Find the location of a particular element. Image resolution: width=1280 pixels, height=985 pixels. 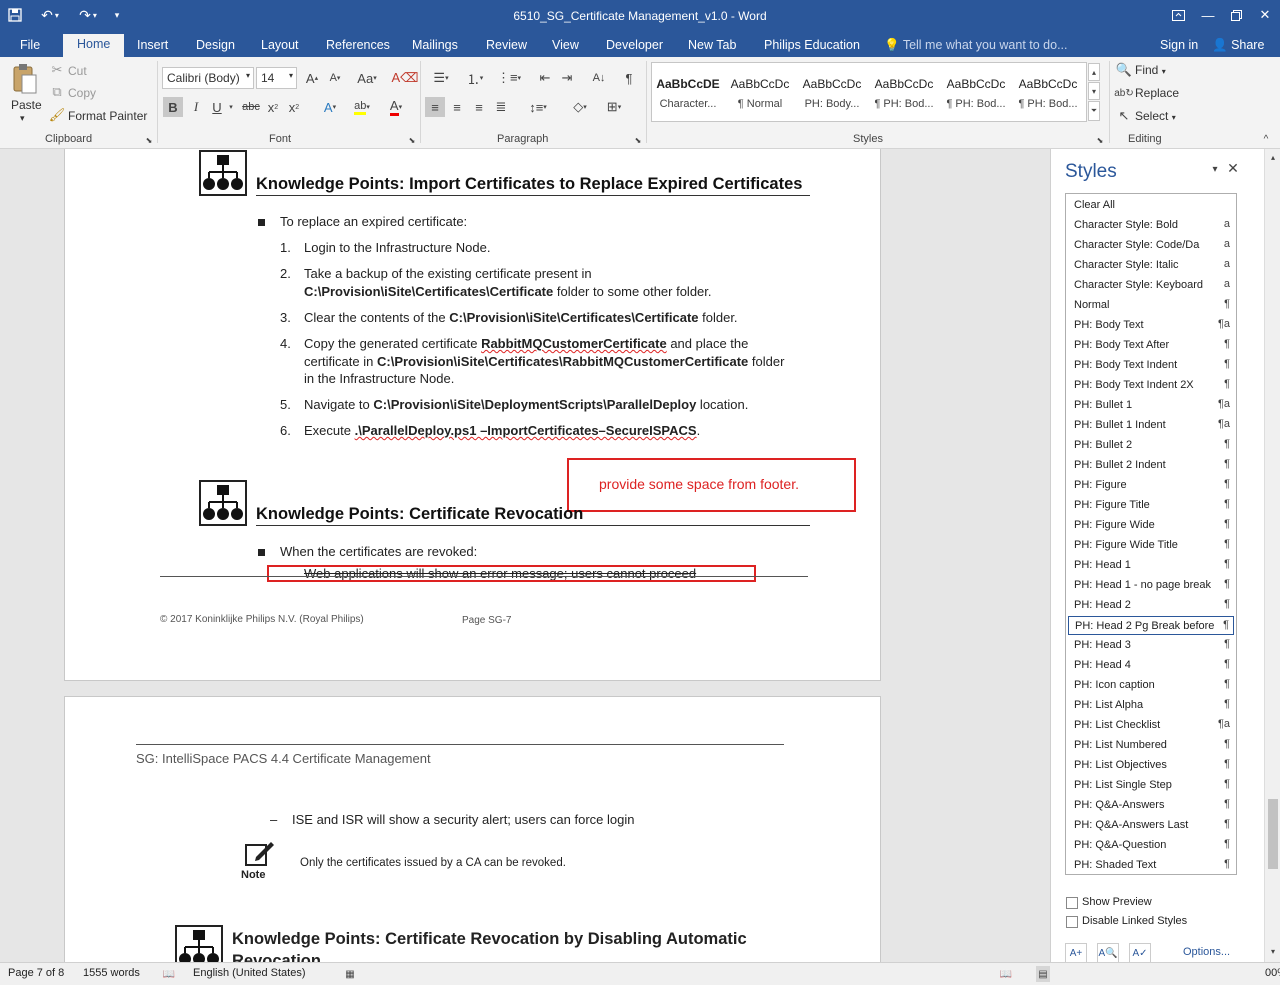

style-list-item: PH: Figure Title ¶ is located at coordinates (1151, 505).